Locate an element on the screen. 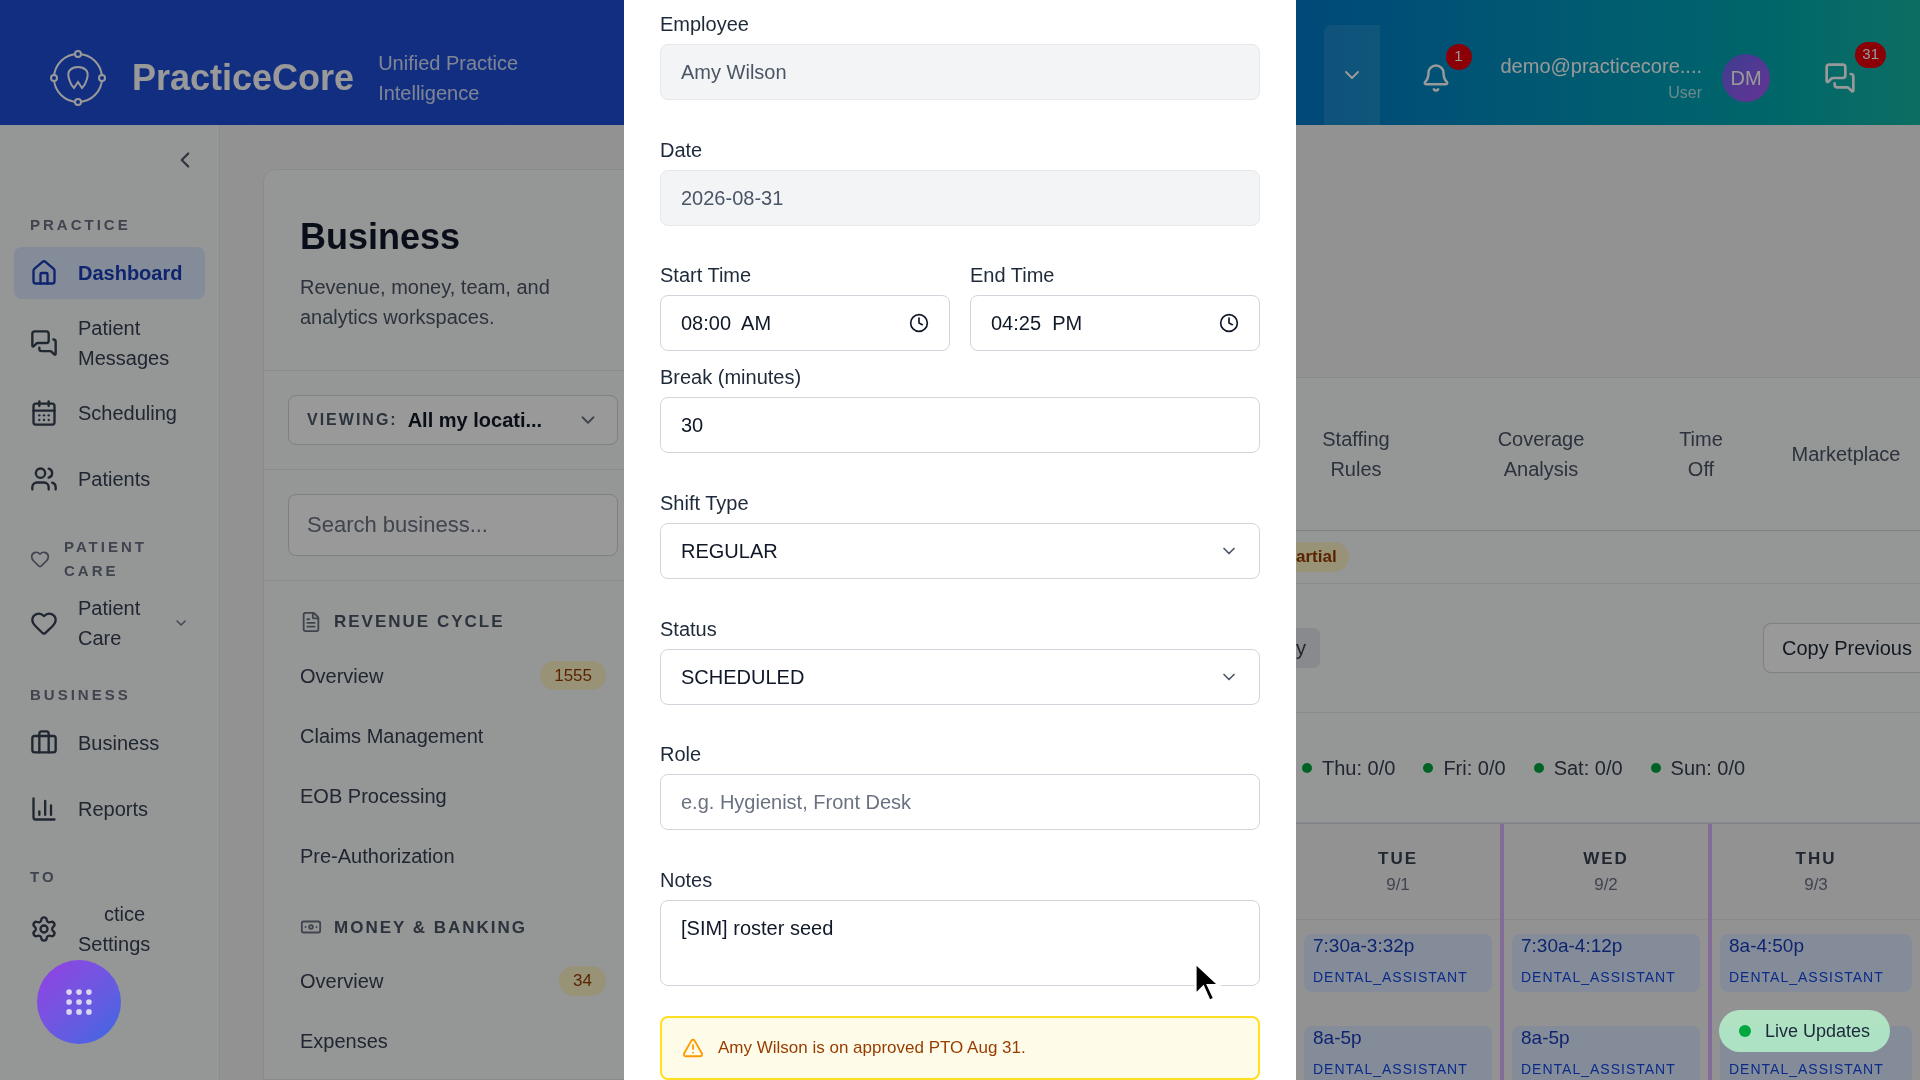 The height and width of the screenshot is (1080, 1920). brand-name: PracticeCore is located at coordinates (243, 77).